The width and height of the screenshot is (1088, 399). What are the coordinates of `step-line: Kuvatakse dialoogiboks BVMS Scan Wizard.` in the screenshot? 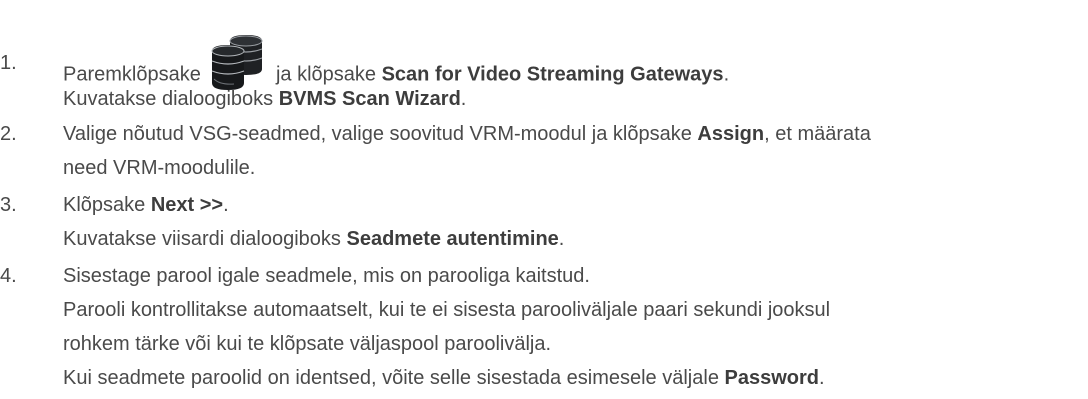 It's located at (264, 99).